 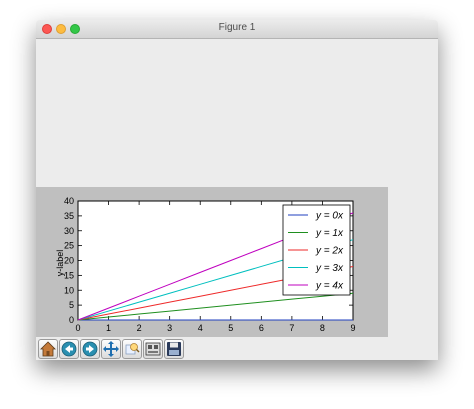 I want to click on x-tick-label: 1, so click(x=108, y=328).